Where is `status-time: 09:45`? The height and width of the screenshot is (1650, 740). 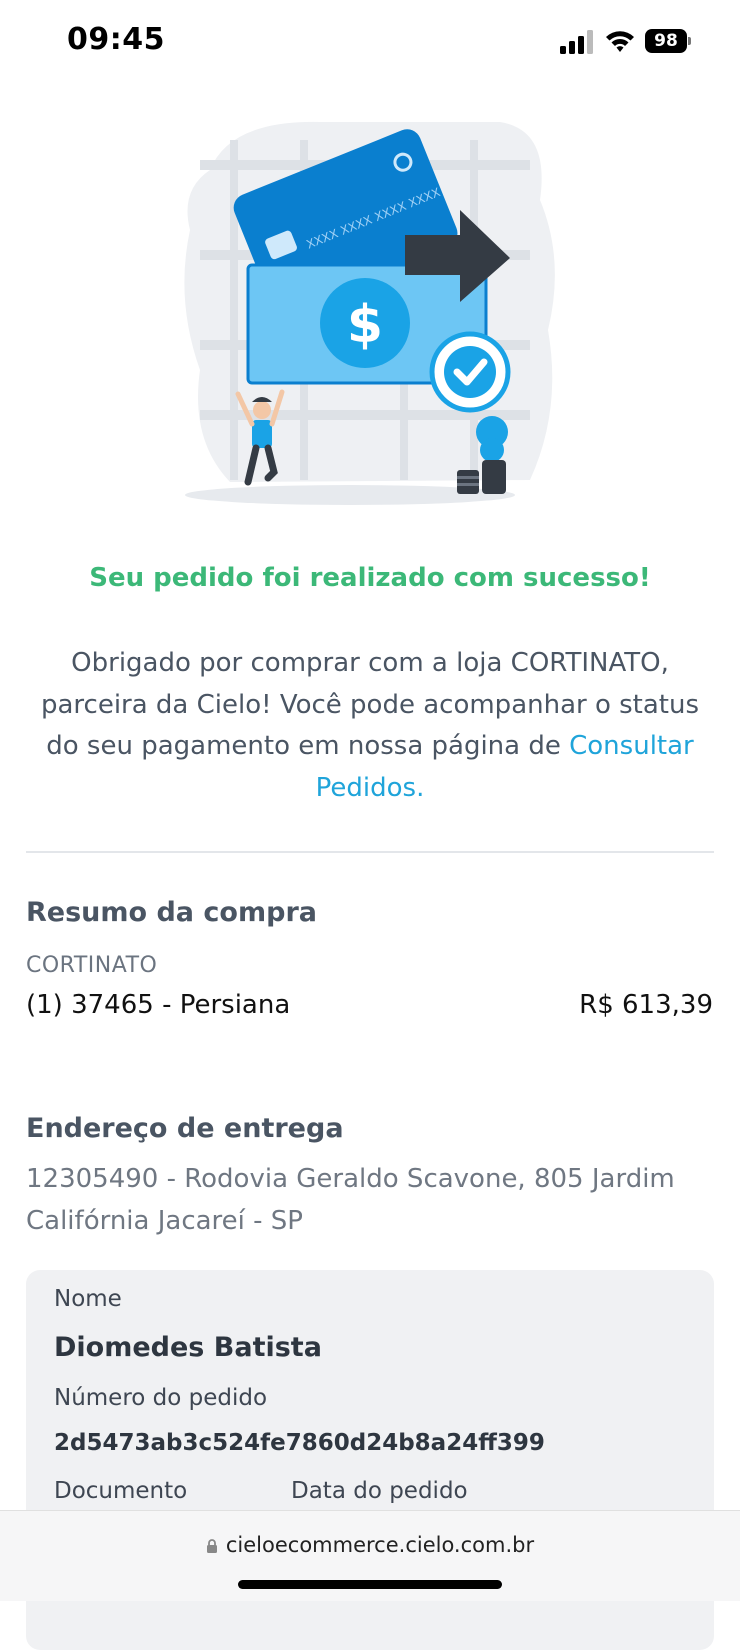 status-time: 09:45 is located at coordinates (116, 39).